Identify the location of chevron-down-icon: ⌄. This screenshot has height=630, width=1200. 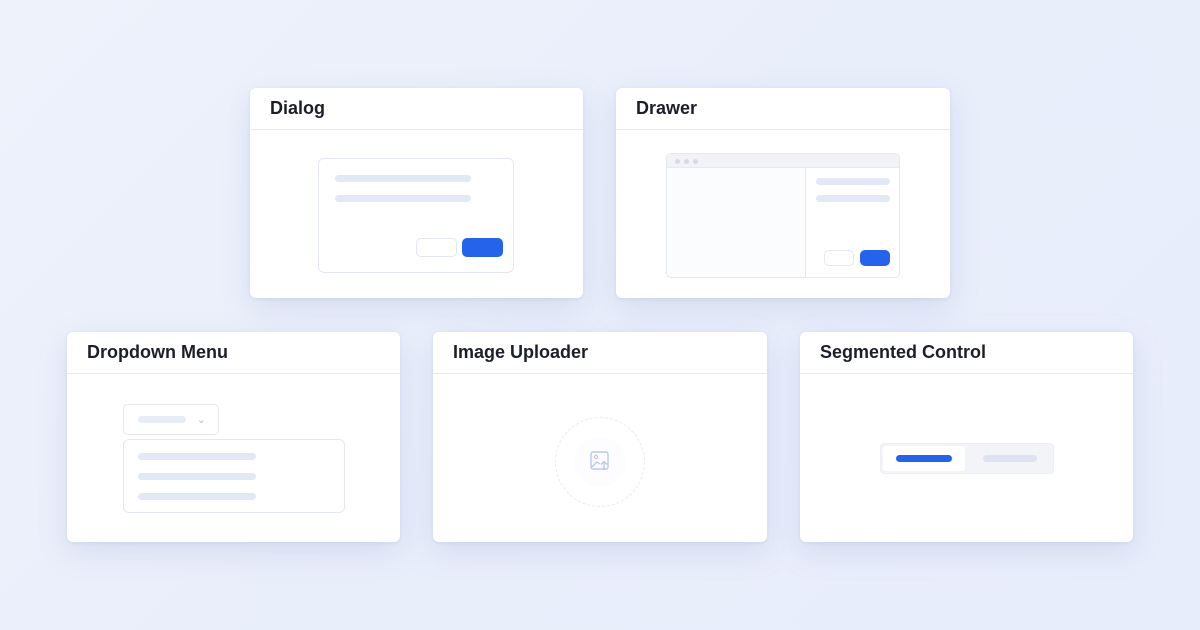
(201, 419).